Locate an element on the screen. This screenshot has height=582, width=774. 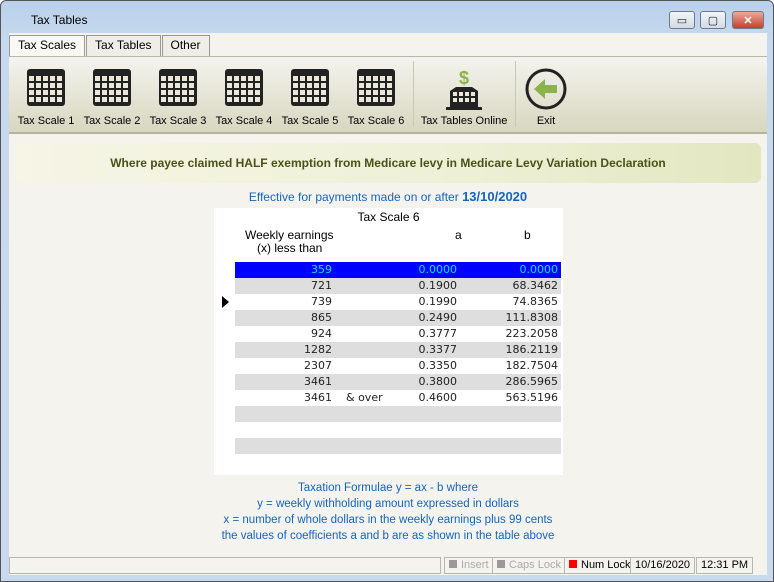
status-time: 12:31 PM is located at coordinates (725, 565).